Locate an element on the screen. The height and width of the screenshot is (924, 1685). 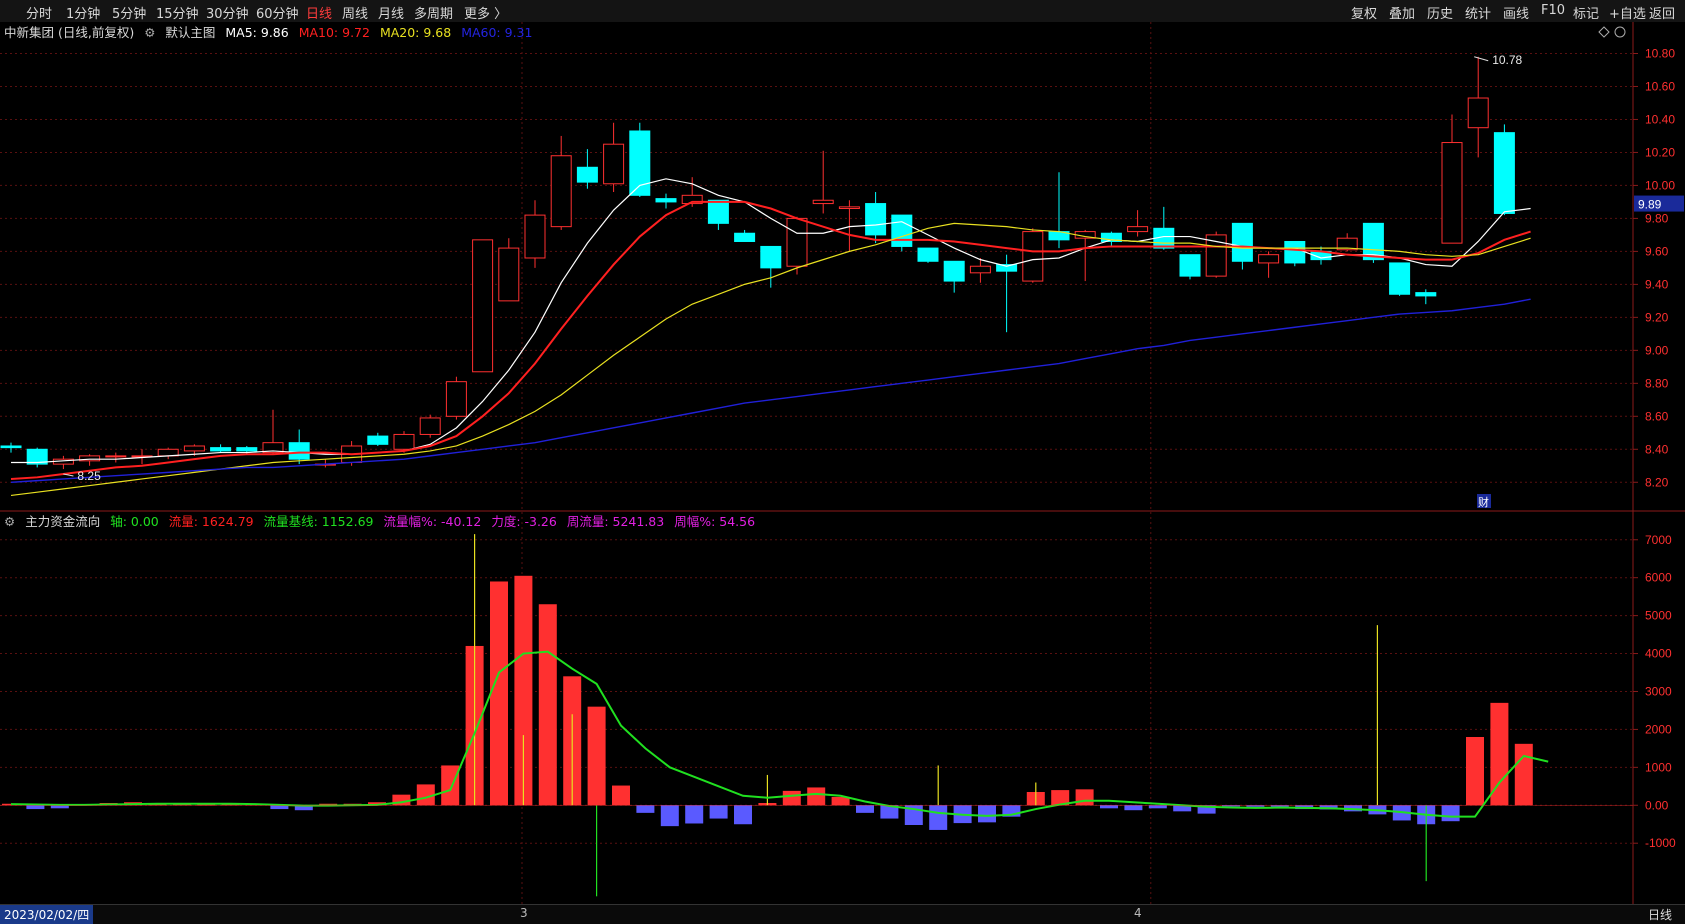
price-tick-label-0: 10.80 is located at coordinates (1660, 53).